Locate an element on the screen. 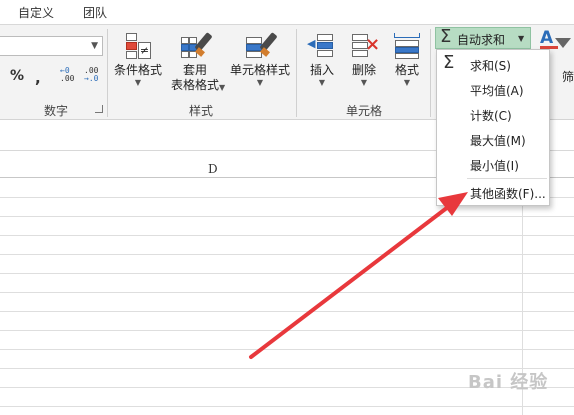 This screenshot has width=574, height=415. comma-style-button: , is located at coordinates (38, 78).